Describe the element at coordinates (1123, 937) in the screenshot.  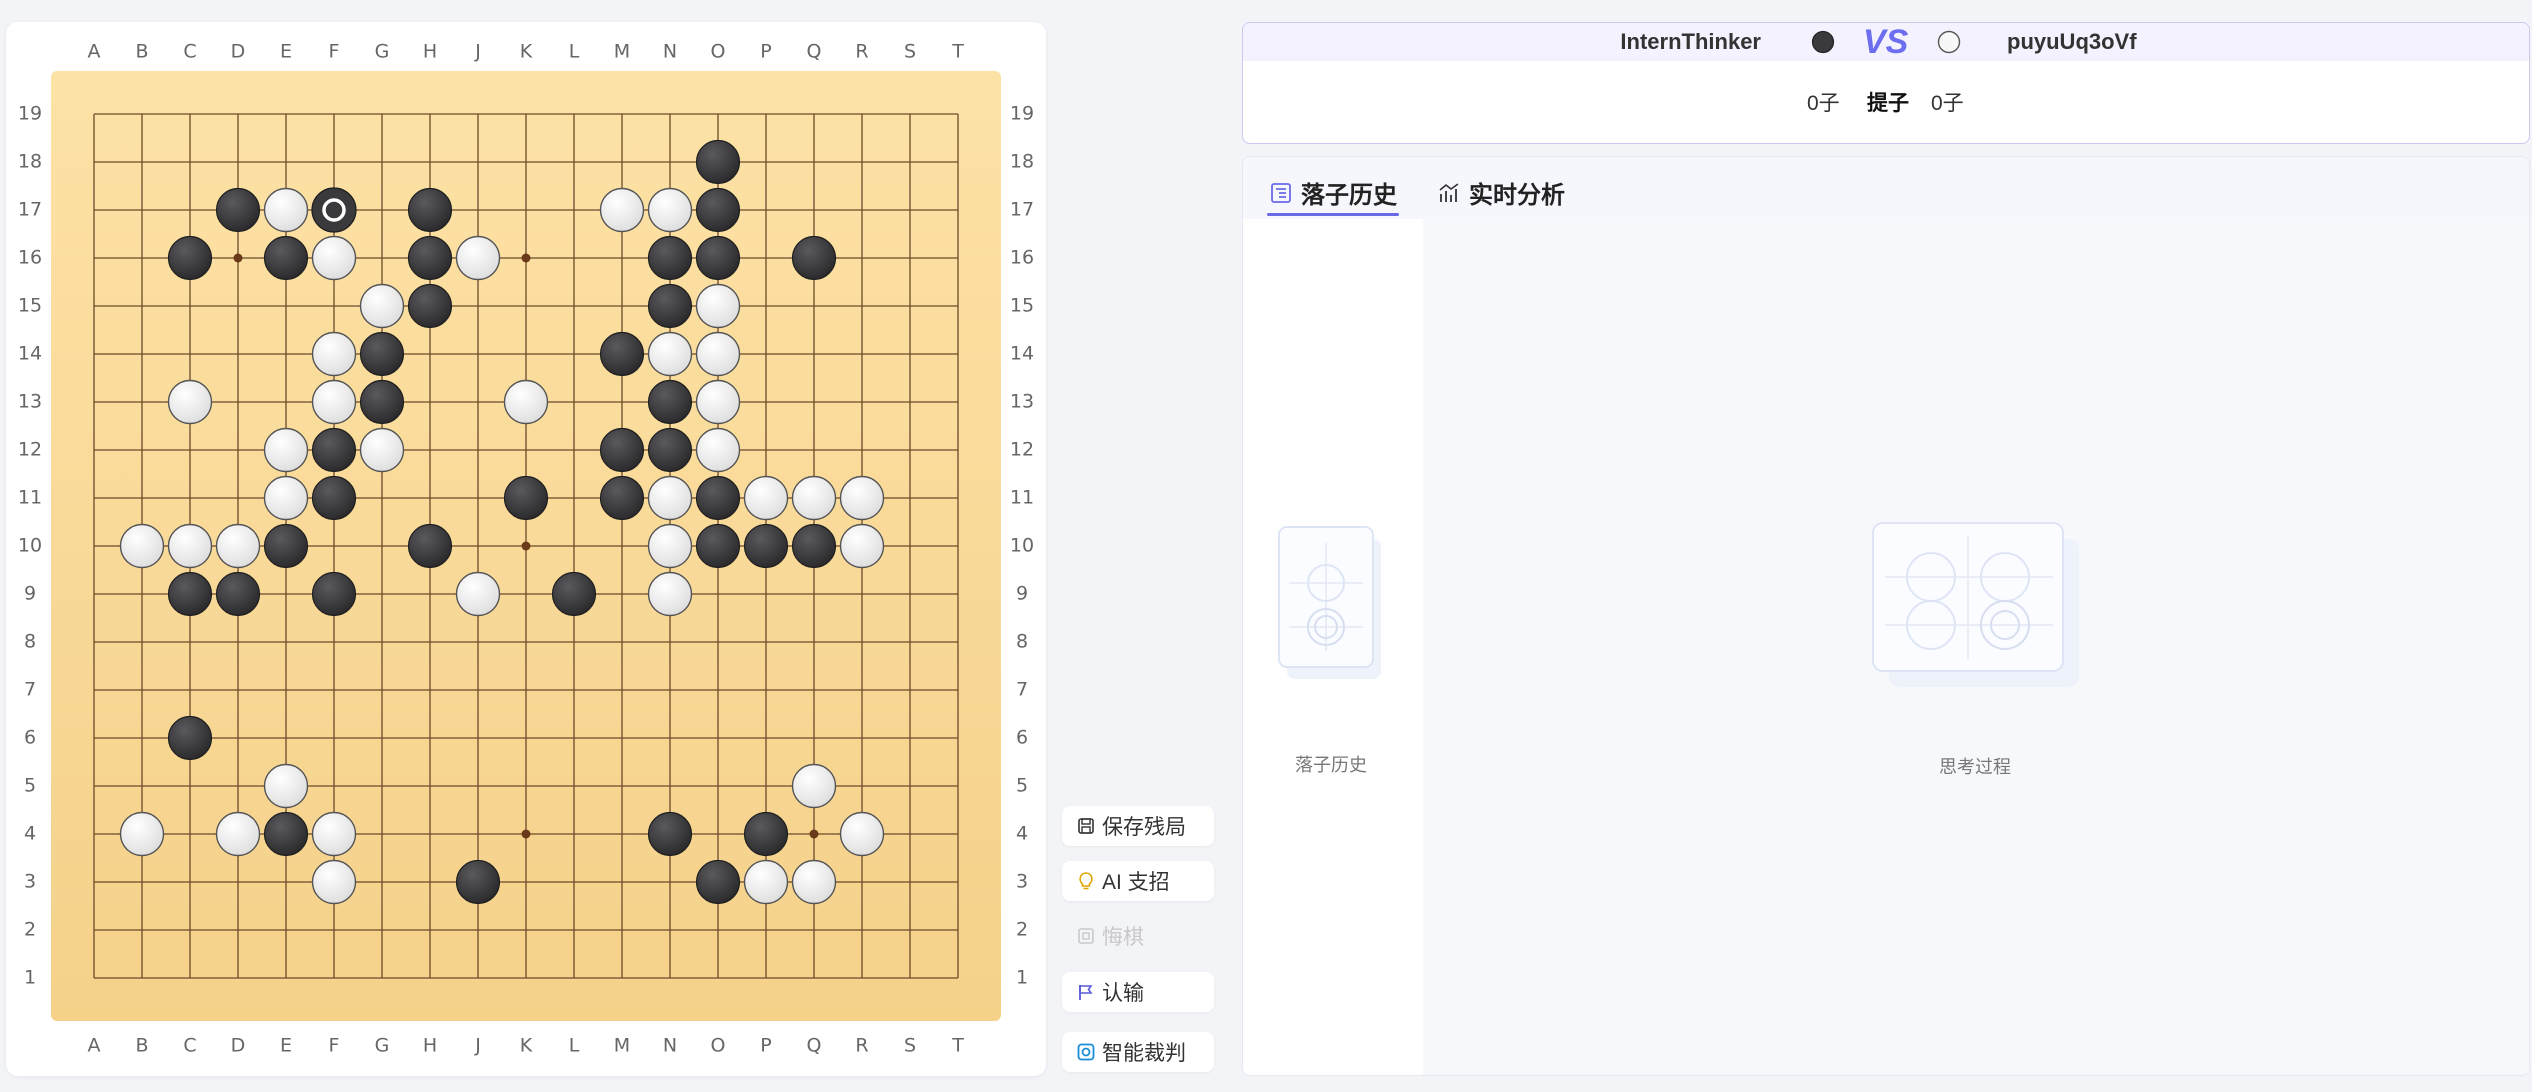
I see `undo-label: 悔棋` at that location.